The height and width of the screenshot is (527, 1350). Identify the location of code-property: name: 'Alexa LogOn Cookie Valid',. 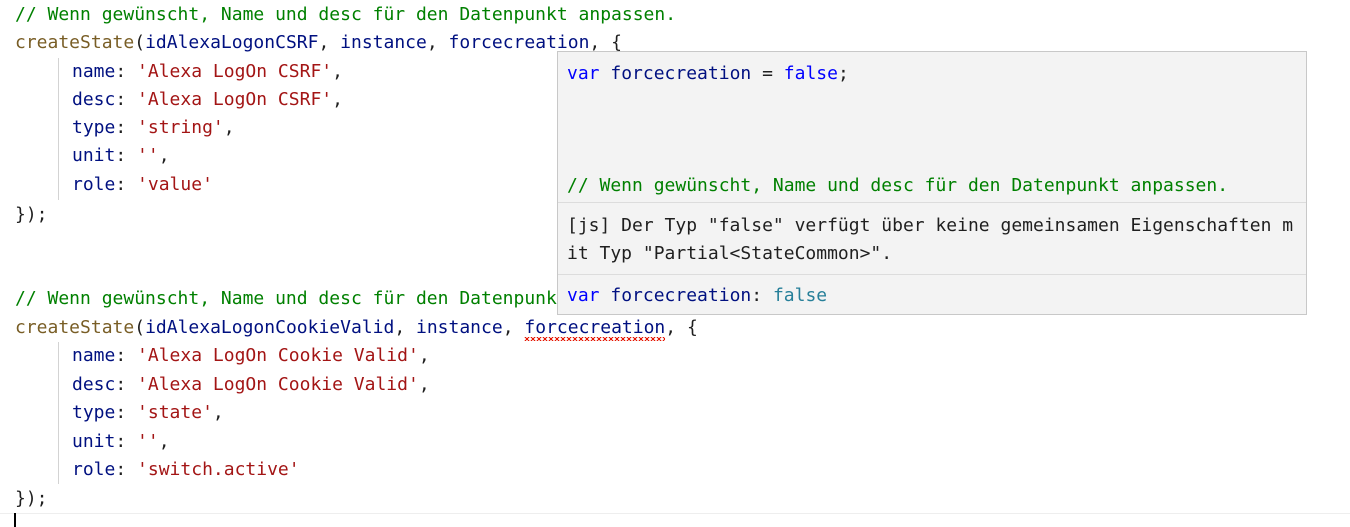
(222, 356).